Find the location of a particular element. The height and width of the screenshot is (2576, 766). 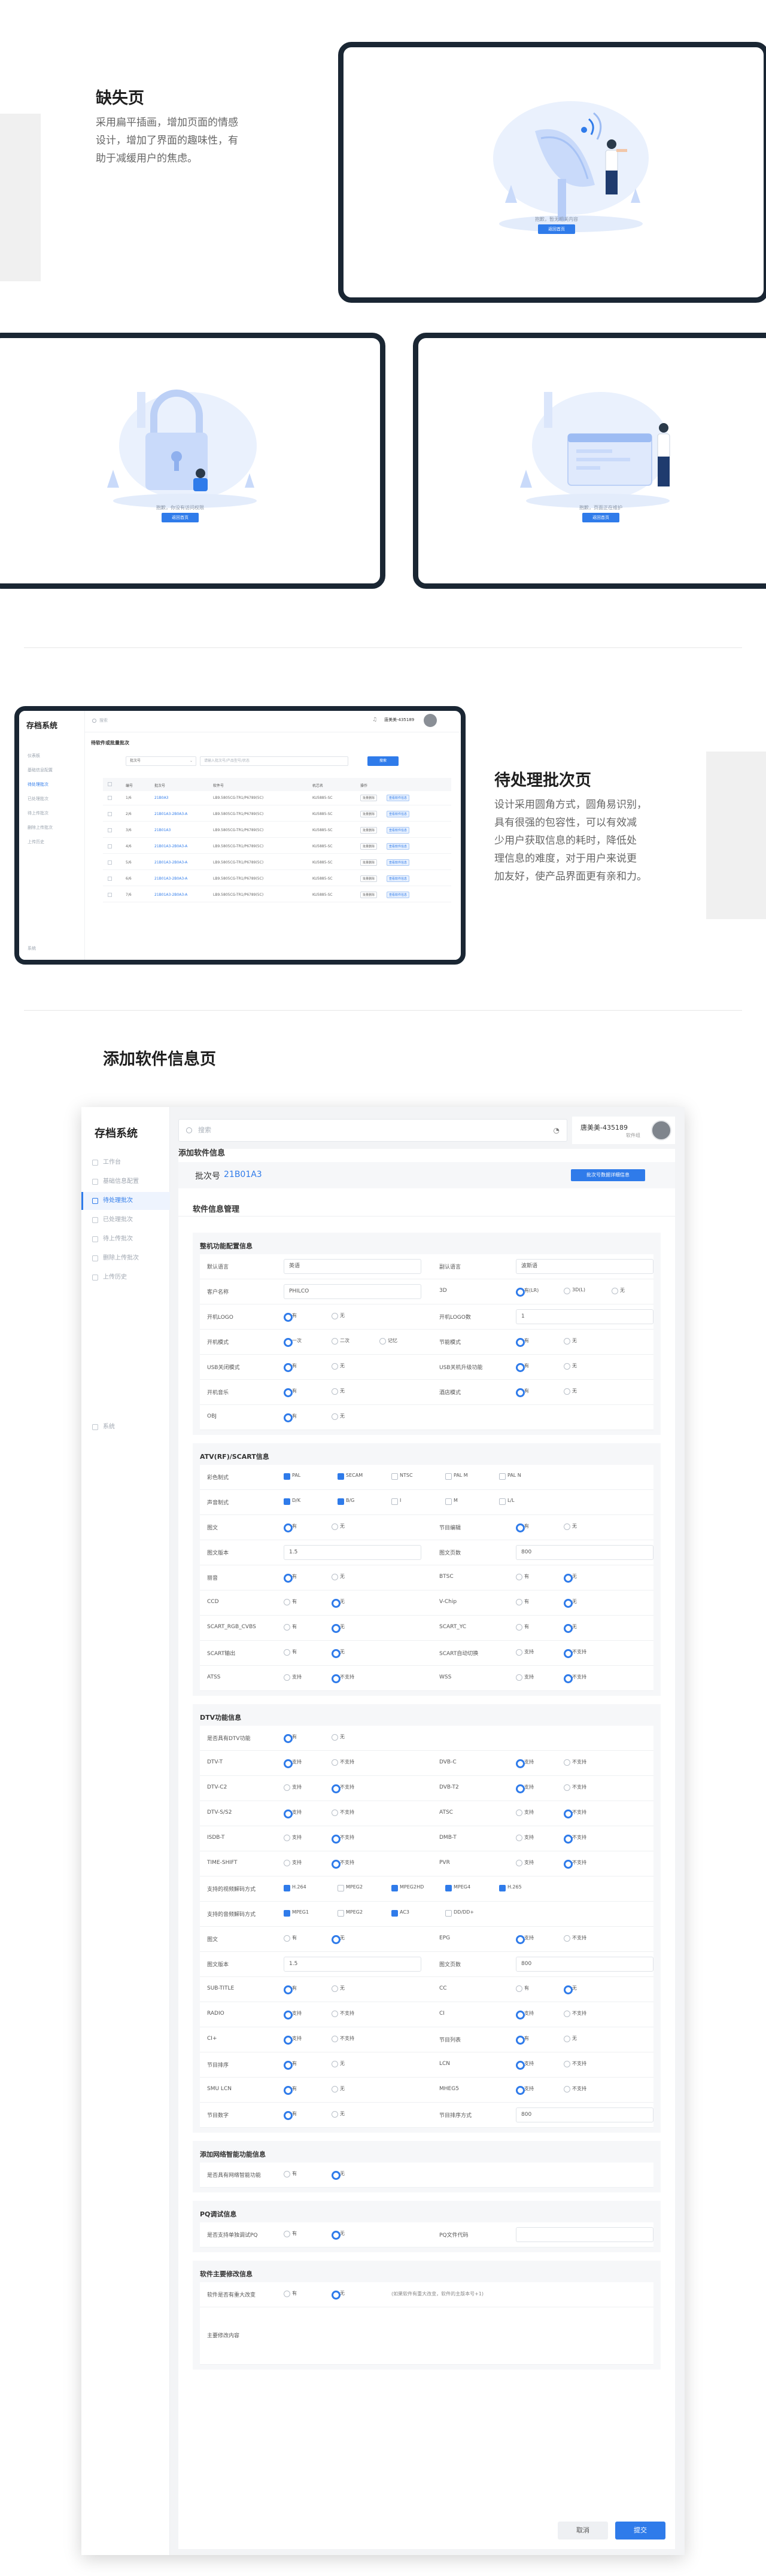

radio-radio-not_support: 不支持 is located at coordinates (343, 2013).